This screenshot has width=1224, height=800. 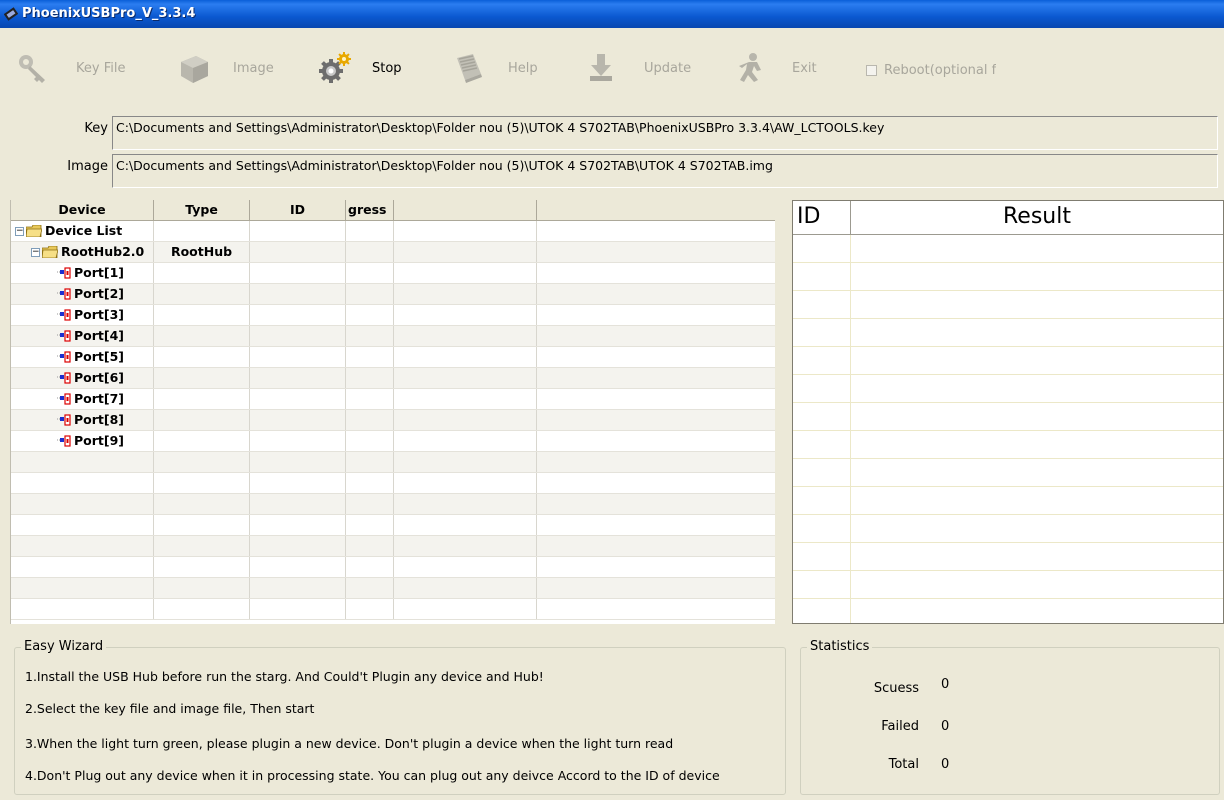 I want to click on reboot-checkbox: Reboot(optional for, so click(x=931, y=70).